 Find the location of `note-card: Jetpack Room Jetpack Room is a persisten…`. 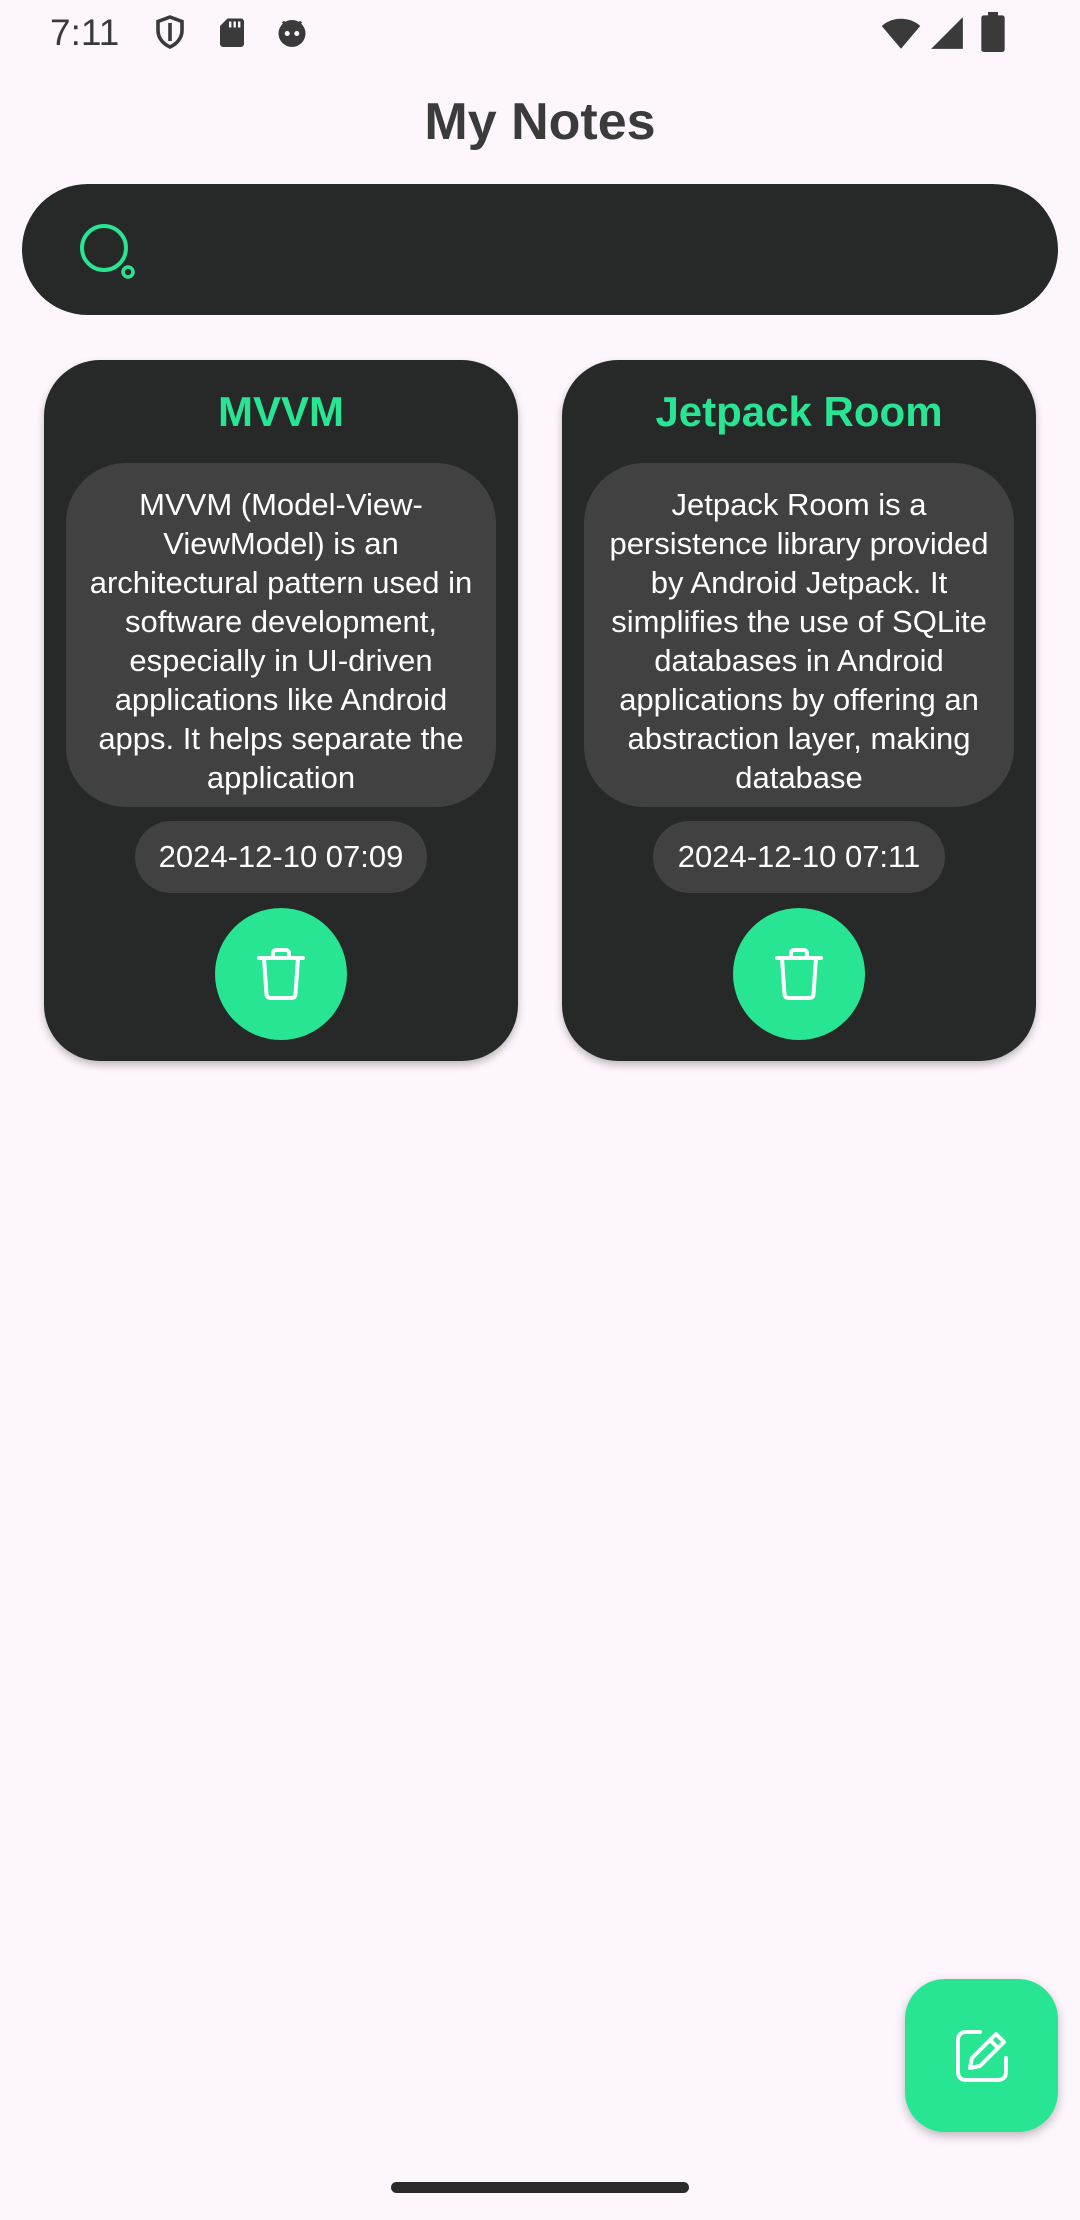

note-card: Jetpack Room Jetpack Room is a persisten… is located at coordinates (799, 710).